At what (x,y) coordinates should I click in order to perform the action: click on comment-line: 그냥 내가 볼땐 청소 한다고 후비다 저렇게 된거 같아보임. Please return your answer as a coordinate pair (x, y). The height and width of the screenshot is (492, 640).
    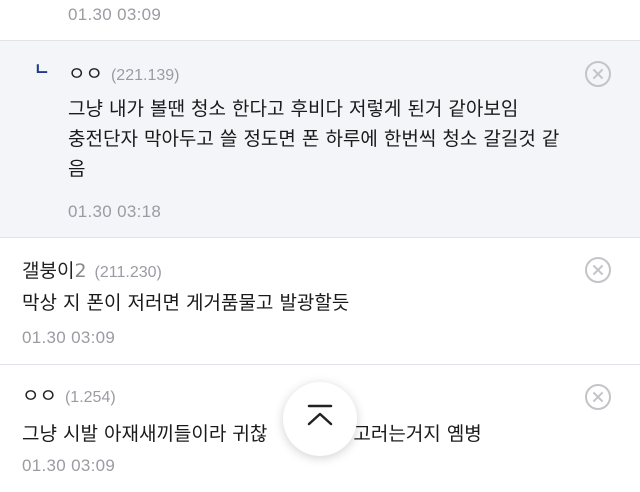
    Looking at the image, I should click on (293, 109).